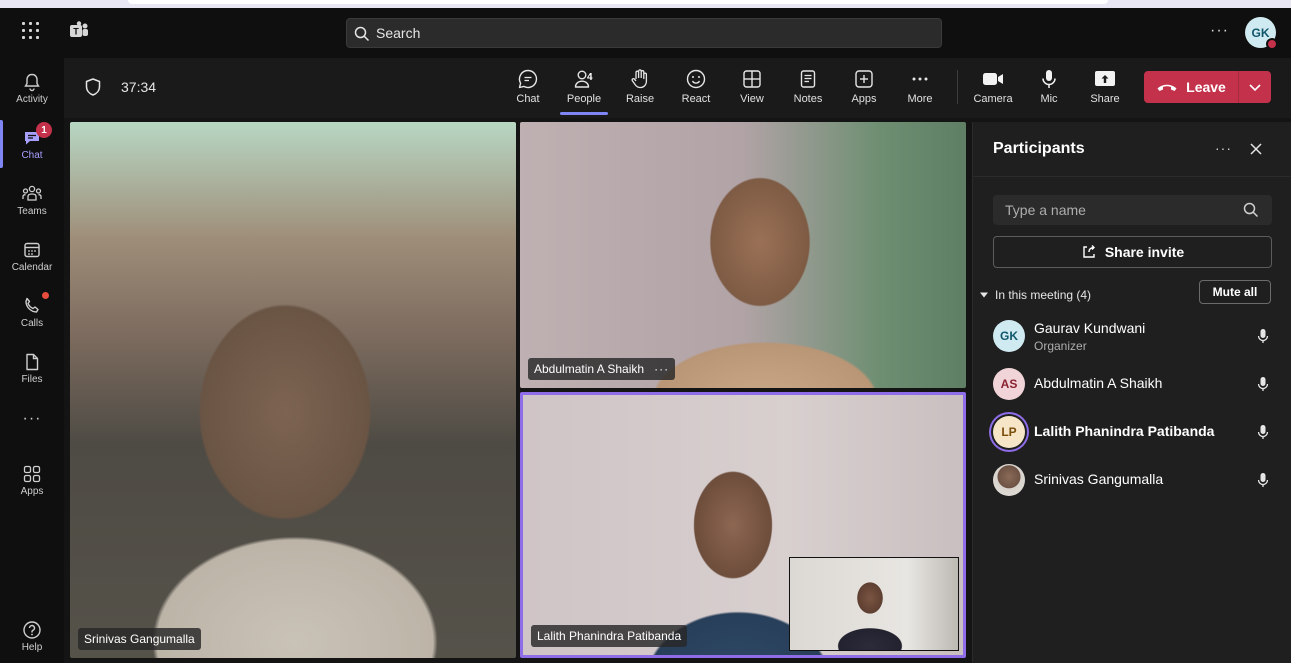  I want to click on rail-label-chat: Chat, so click(32, 155).